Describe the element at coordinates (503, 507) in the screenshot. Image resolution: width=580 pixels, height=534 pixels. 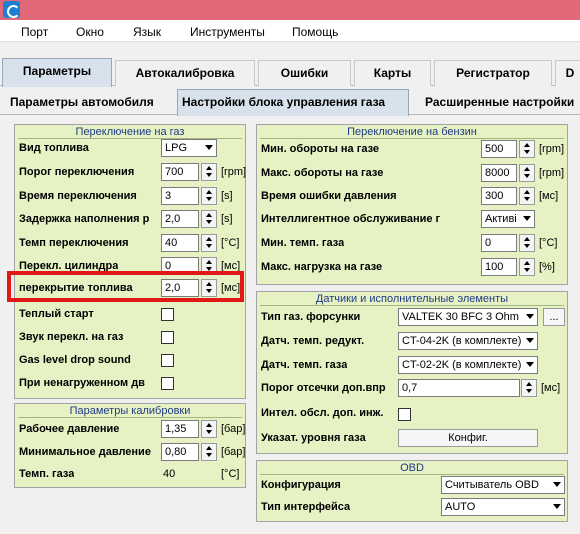
I see `interface-type-select: AUTO` at that location.